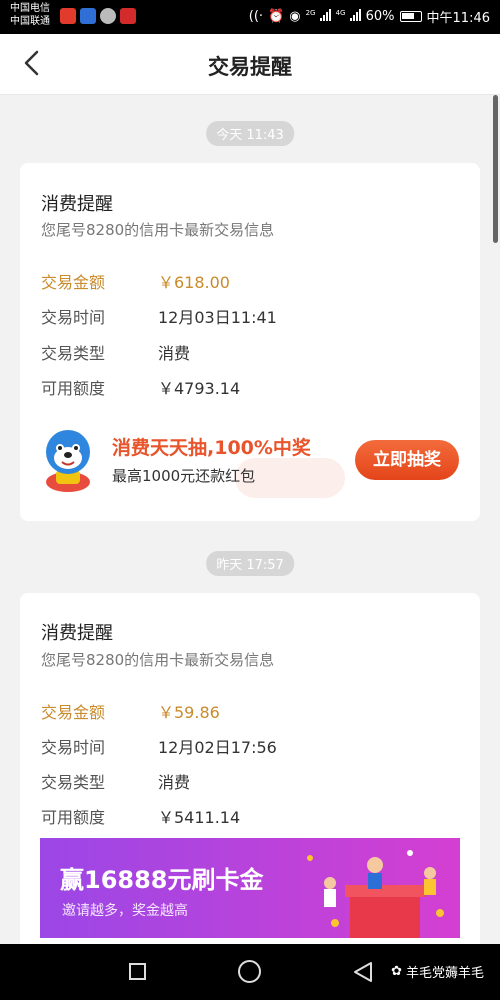 This screenshot has height=1000, width=500. What do you see at coordinates (363, 972) in the screenshot?
I see `nav-back-icon` at bounding box center [363, 972].